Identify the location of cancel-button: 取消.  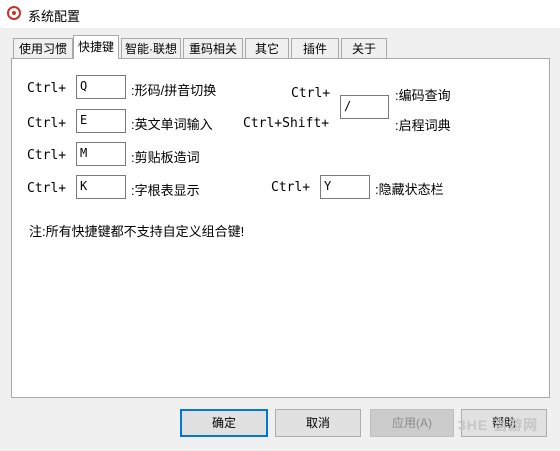
(318, 423).